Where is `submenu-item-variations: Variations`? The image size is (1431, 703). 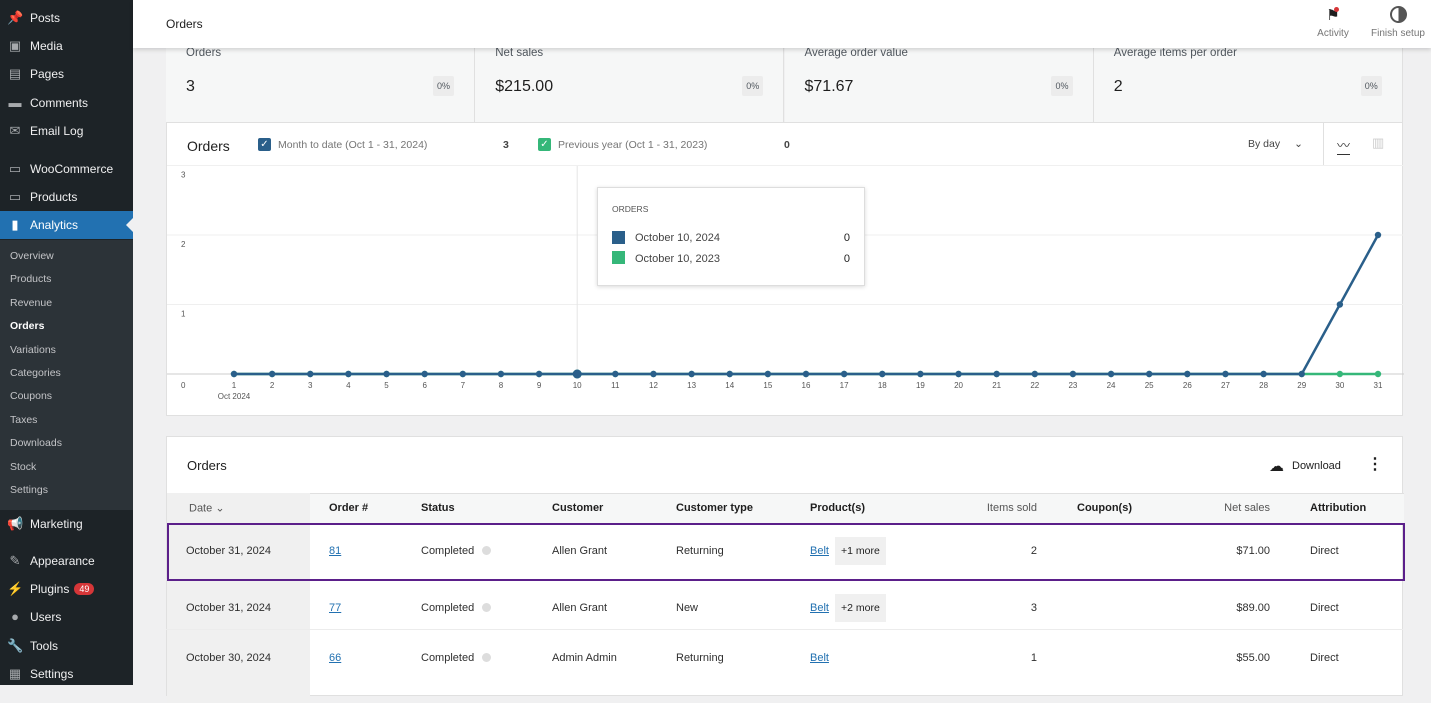 submenu-item-variations: Variations is located at coordinates (33, 350).